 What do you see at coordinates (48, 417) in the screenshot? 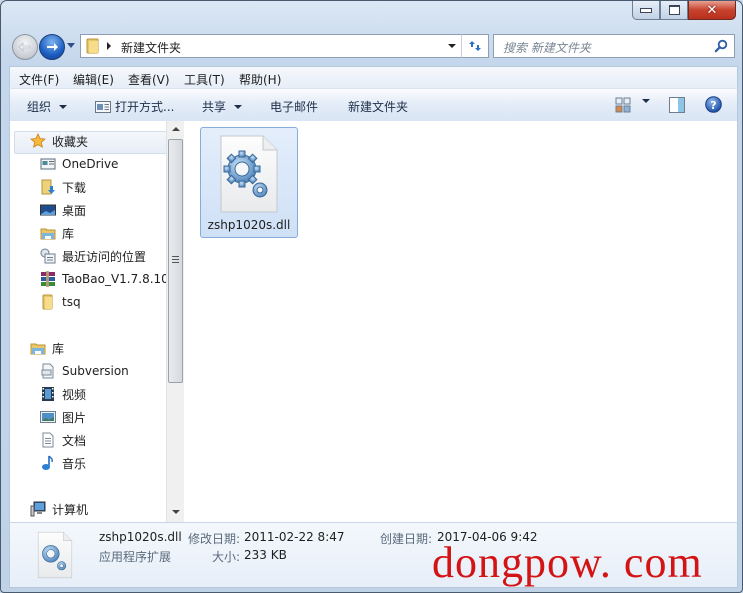
I see `pictures-icon` at bounding box center [48, 417].